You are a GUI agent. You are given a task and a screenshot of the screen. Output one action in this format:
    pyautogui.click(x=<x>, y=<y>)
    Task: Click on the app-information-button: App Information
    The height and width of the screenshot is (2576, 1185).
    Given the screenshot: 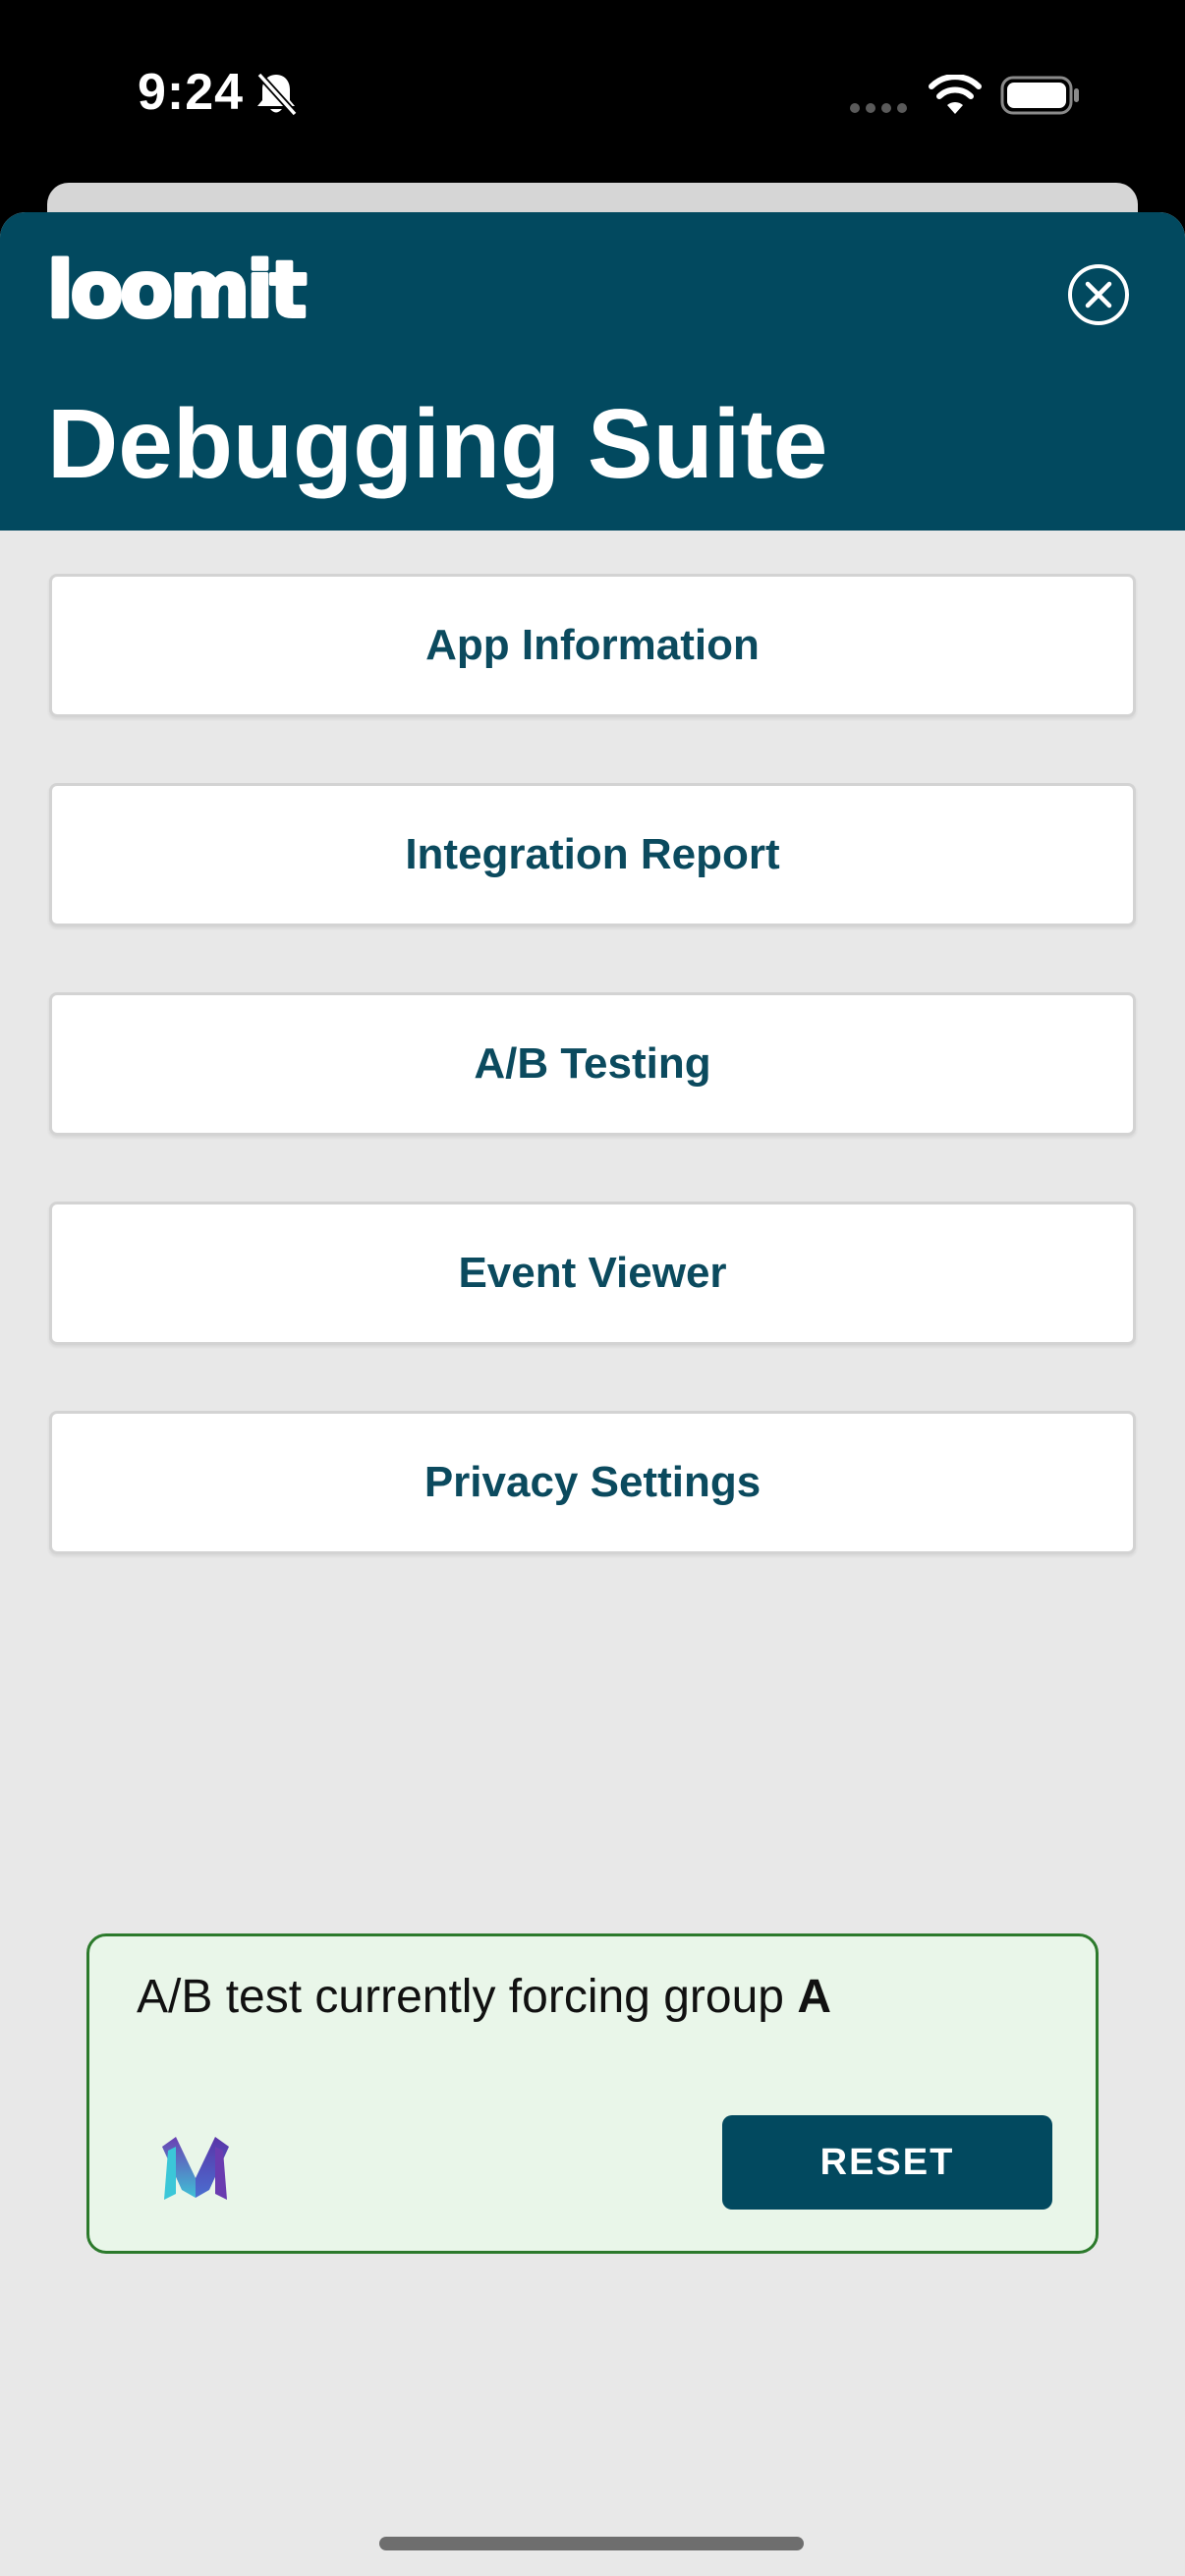 What is the action you would take?
    pyautogui.click(x=592, y=645)
    